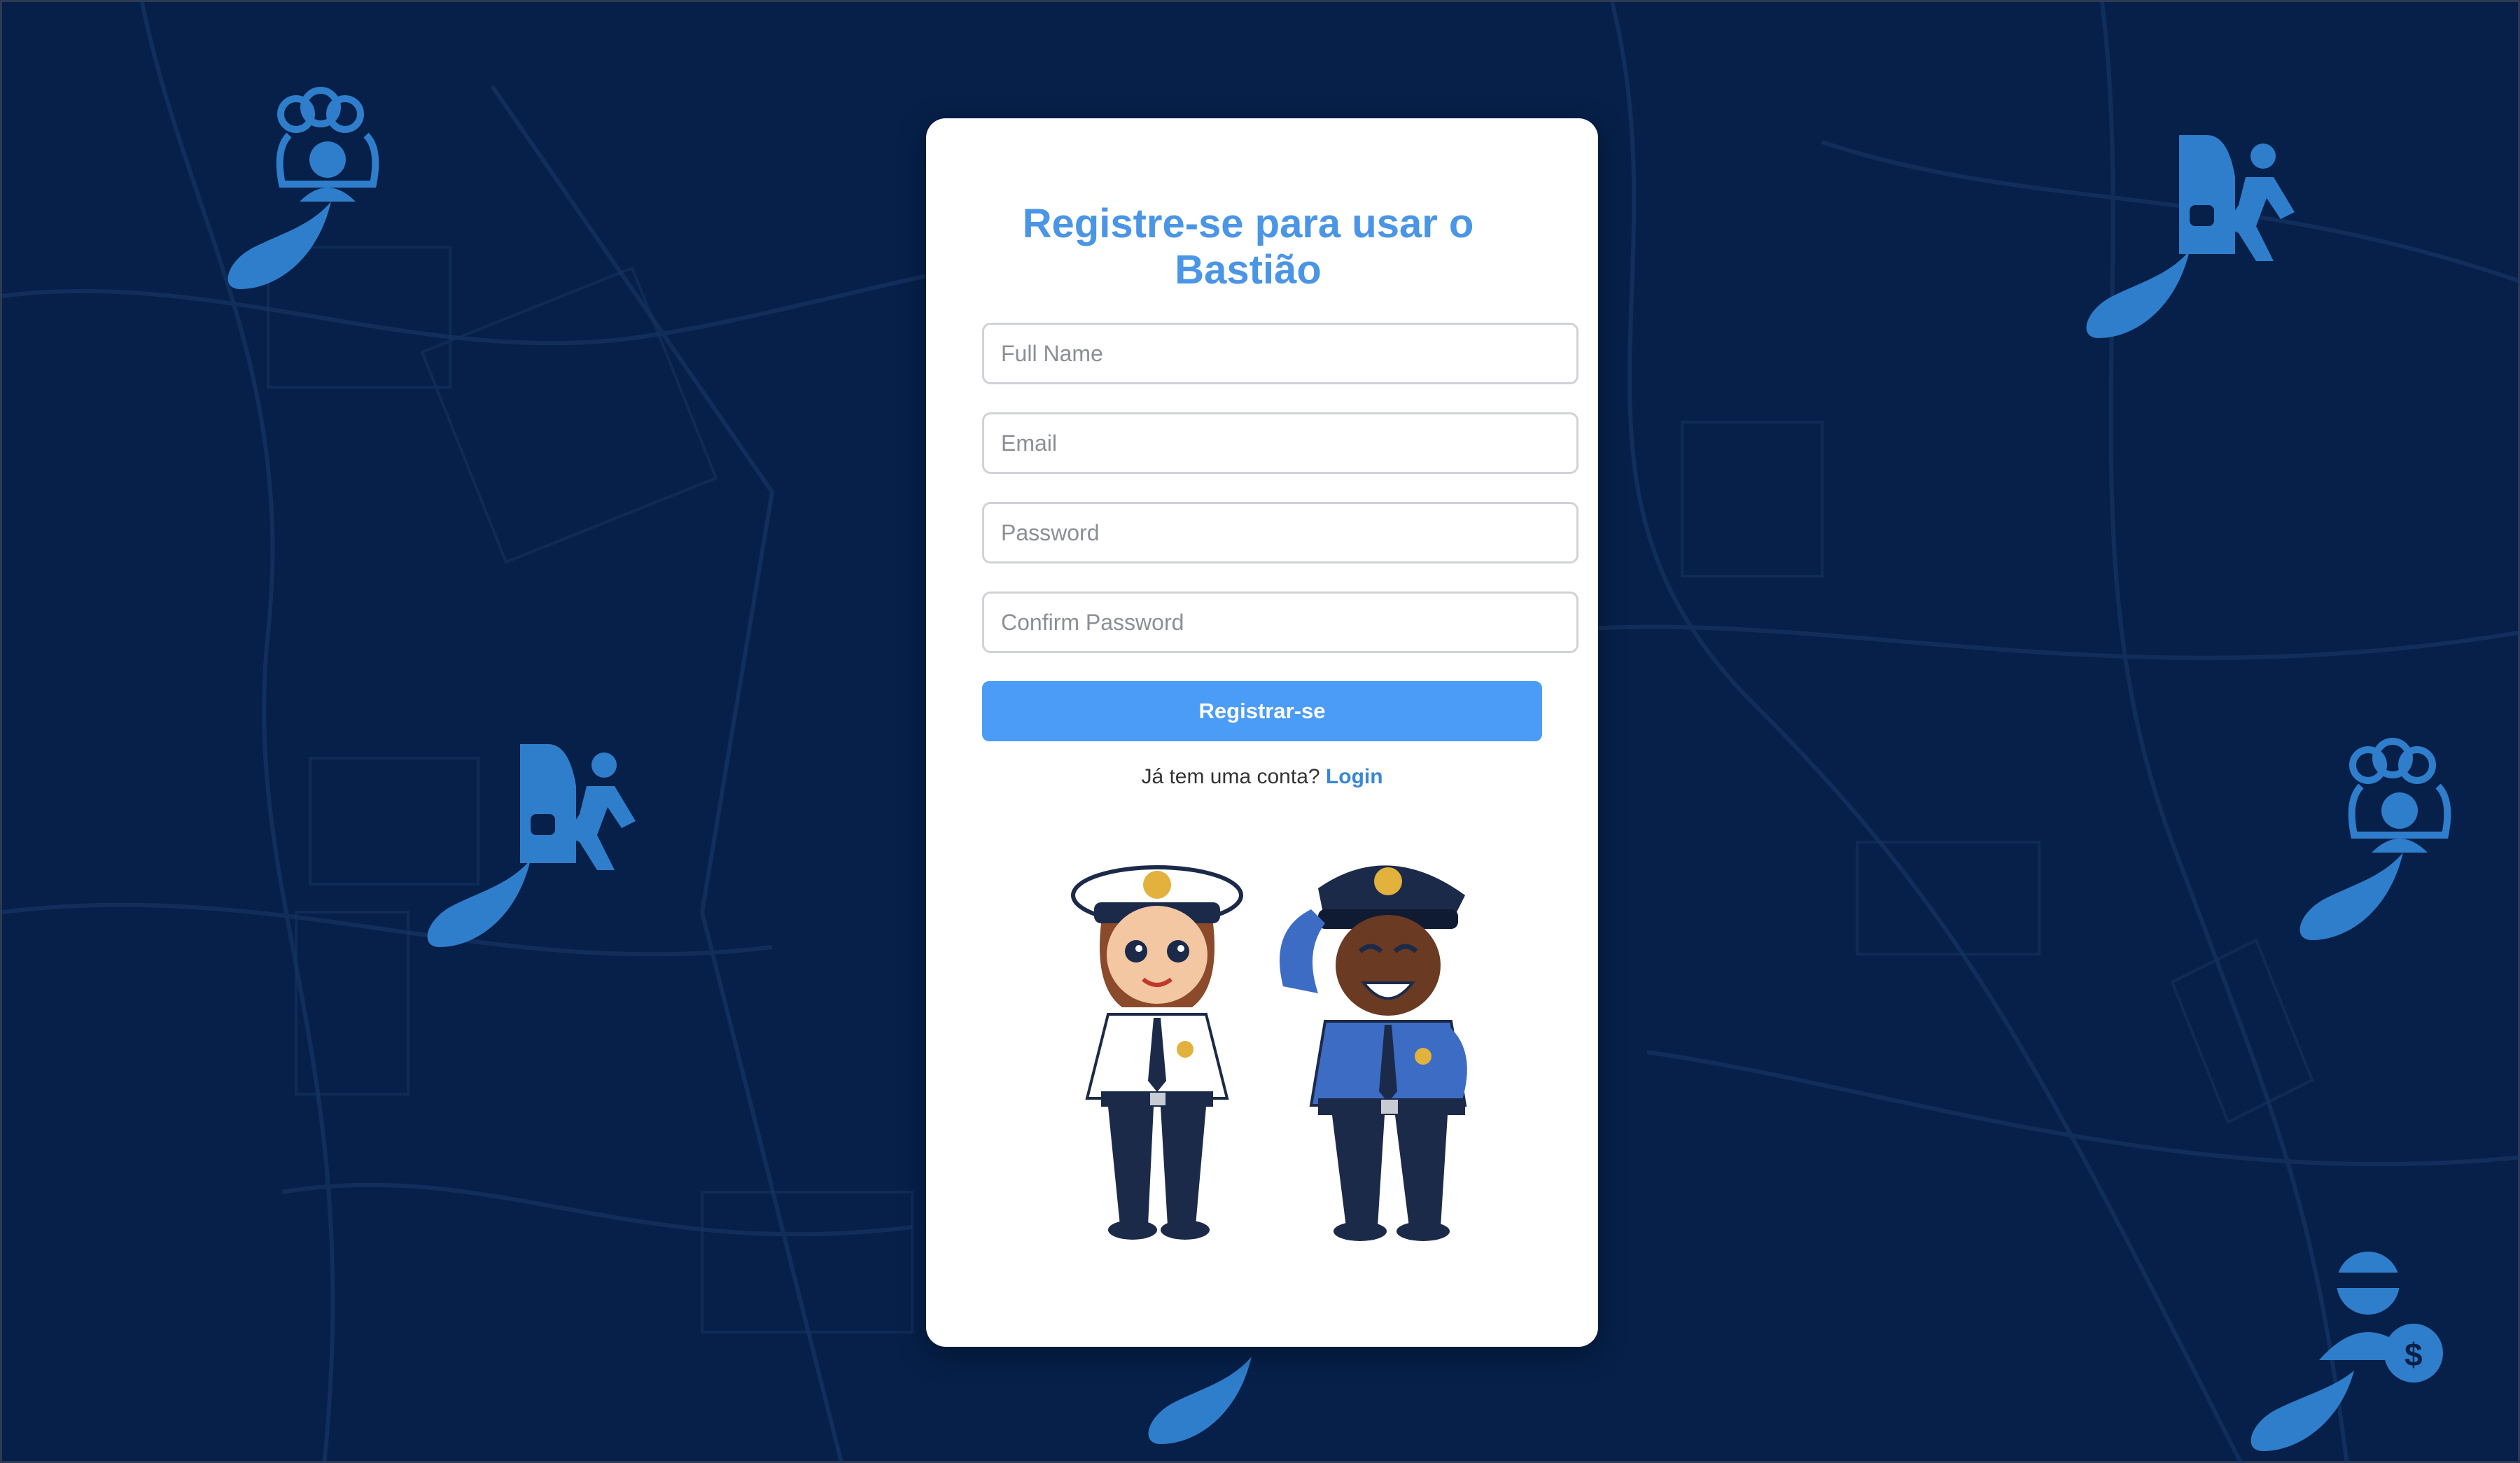  Describe the element at coordinates (1354, 776) in the screenshot. I see `login-link: Login` at that location.